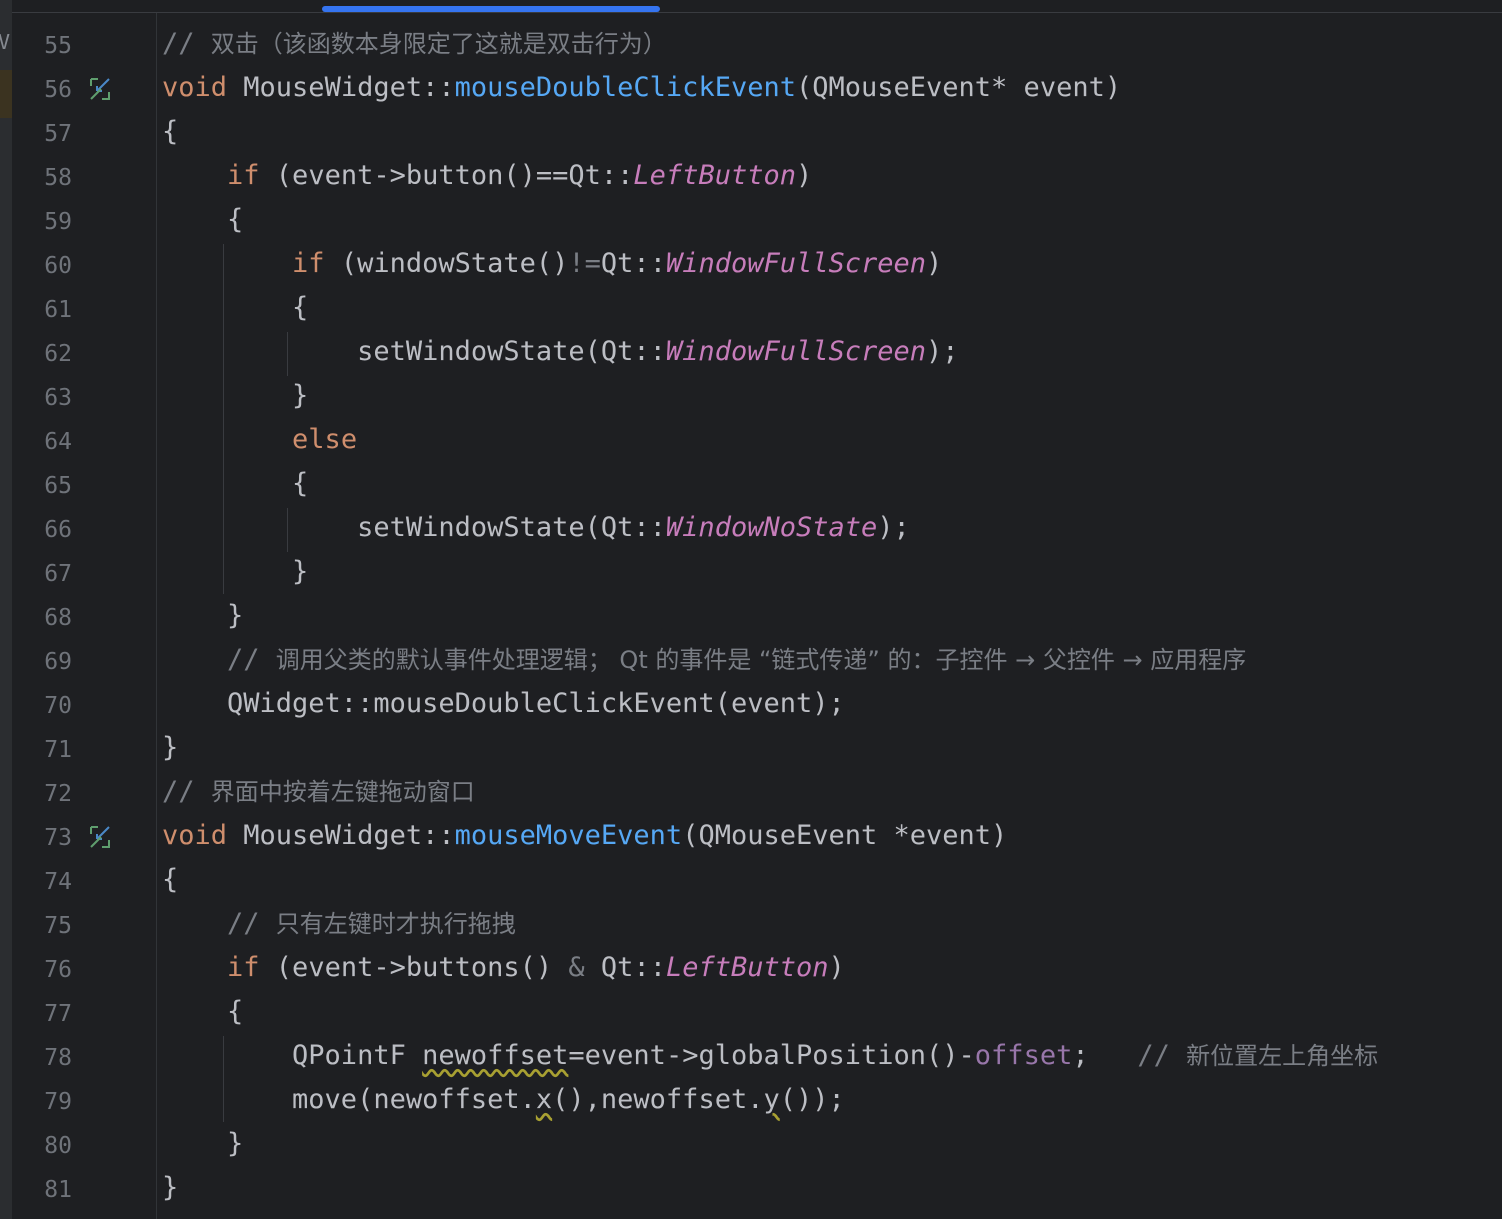  What do you see at coordinates (751, 44) in the screenshot?
I see `code-line: 55 // 双击（该函数本身限定了这就是双击行为）` at bounding box center [751, 44].